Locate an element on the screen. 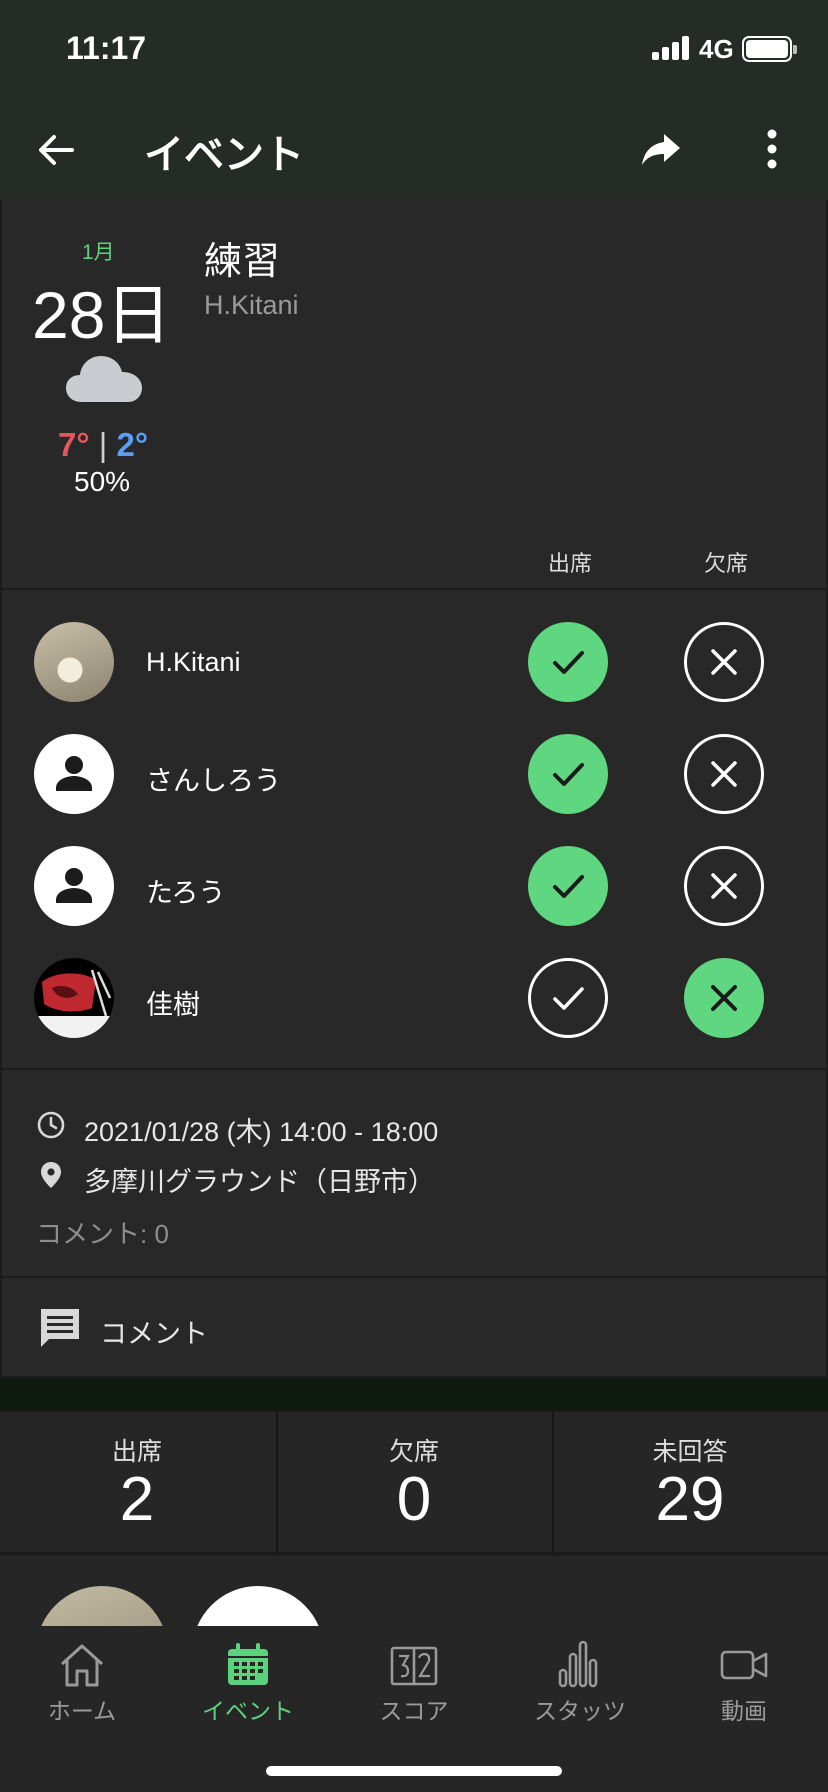 This screenshot has width=828, height=1792. more-vert-icon is located at coordinates (772, 149).